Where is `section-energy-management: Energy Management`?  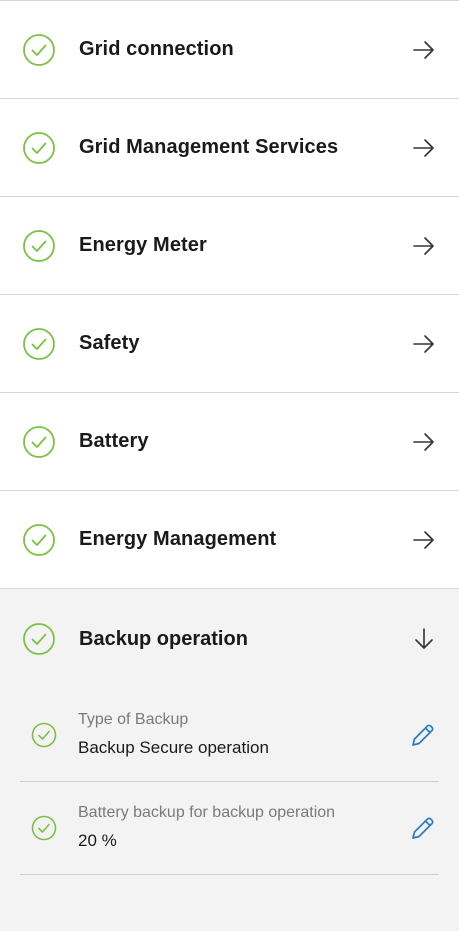 section-energy-management: Energy Management is located at coordinates (229, 540).